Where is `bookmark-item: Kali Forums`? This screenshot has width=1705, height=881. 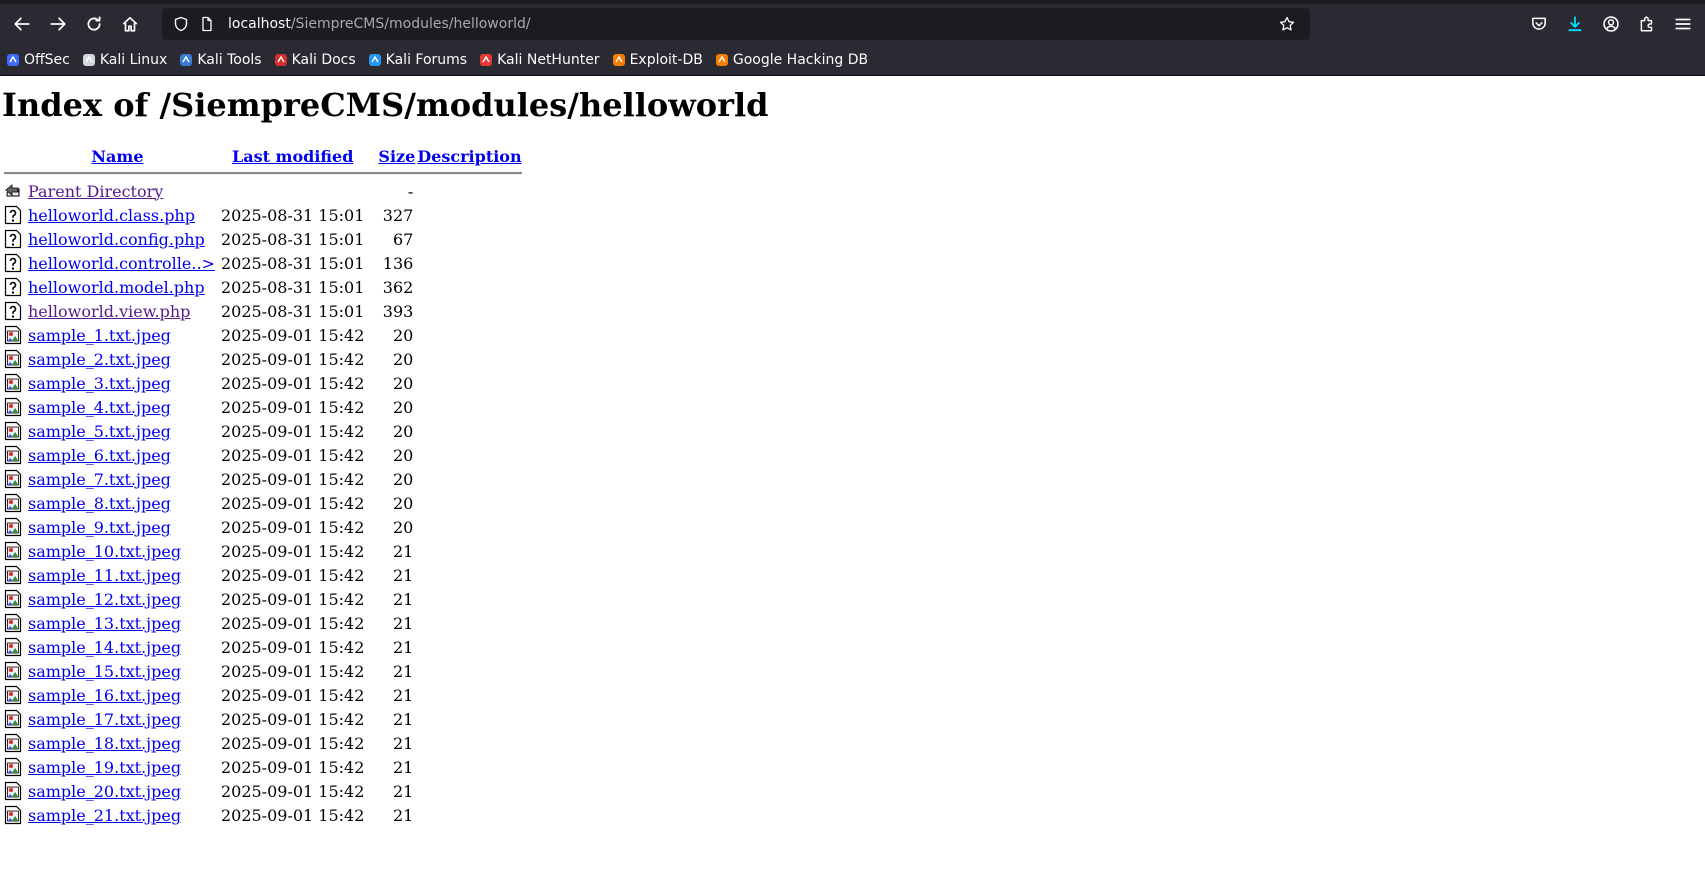 bookmark-item: Kali Forums is located at coordinates (417, 60).